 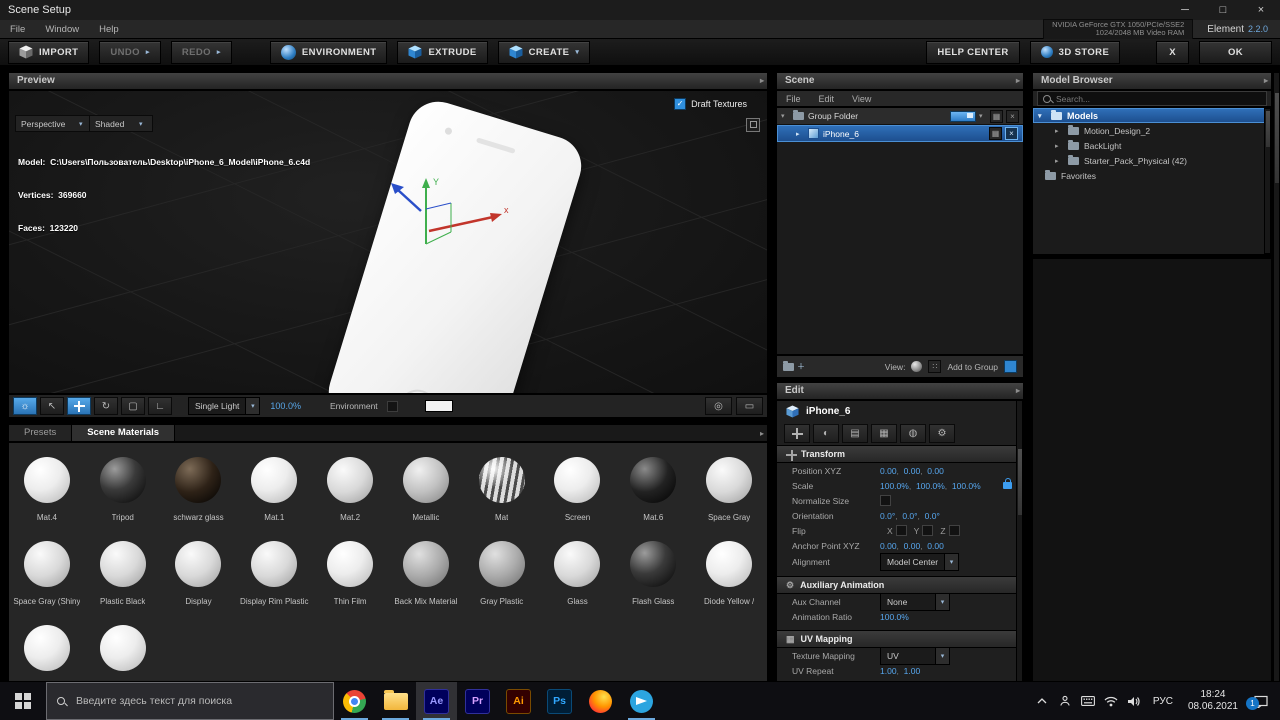 I want to click on rotate-tool-button: ↻, so click(x=106, y=406).